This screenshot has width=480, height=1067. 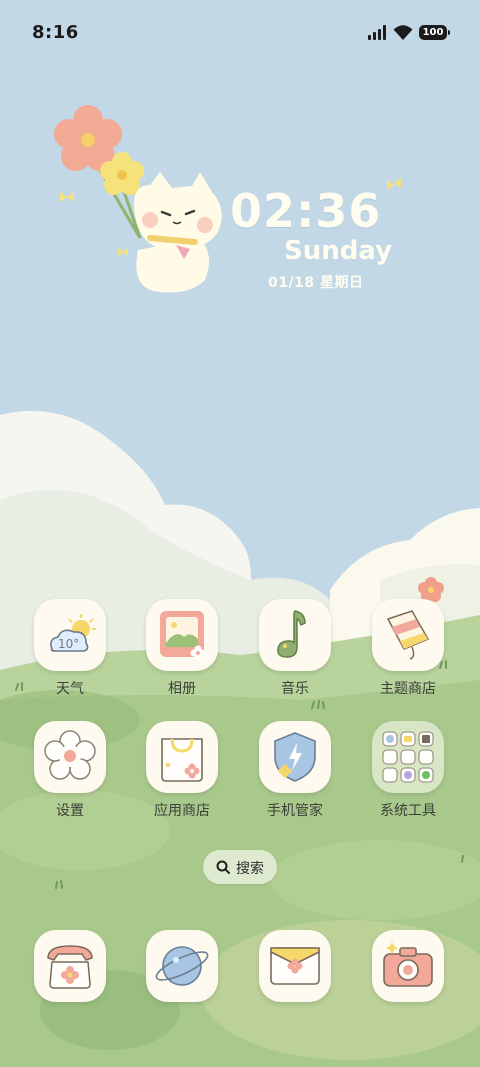 I want to click on app-gallery: 相册, so click(x=182, y=655).